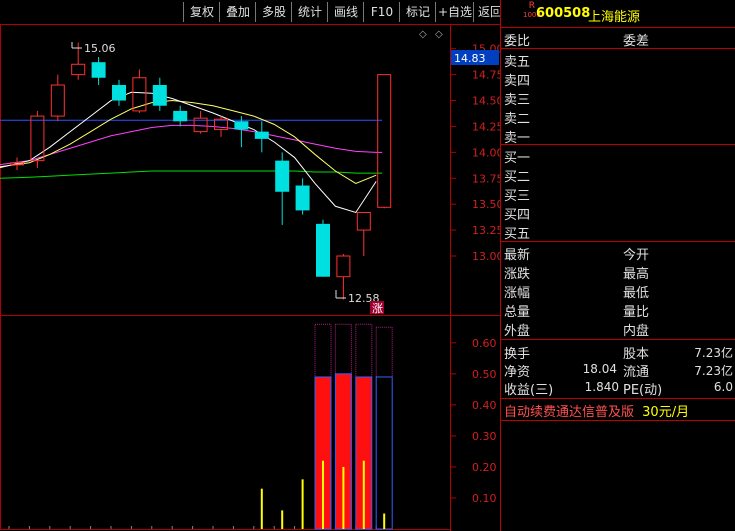  I want to click on pe-value: 6.0, so click(723, 387).